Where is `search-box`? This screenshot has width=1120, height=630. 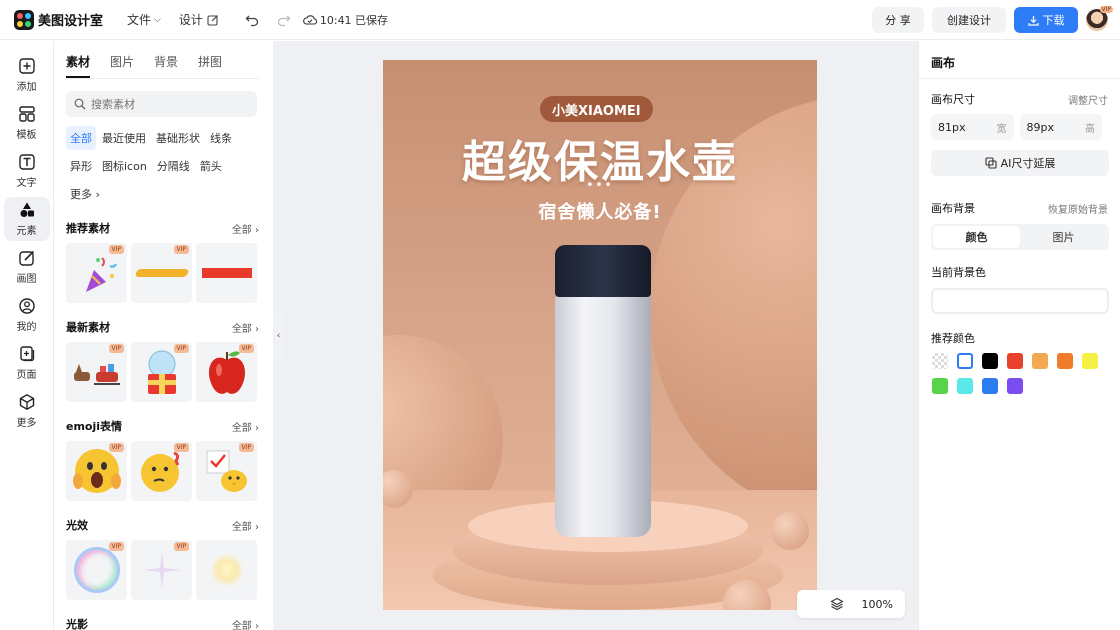
search-box is located at coordinates (161, 104).